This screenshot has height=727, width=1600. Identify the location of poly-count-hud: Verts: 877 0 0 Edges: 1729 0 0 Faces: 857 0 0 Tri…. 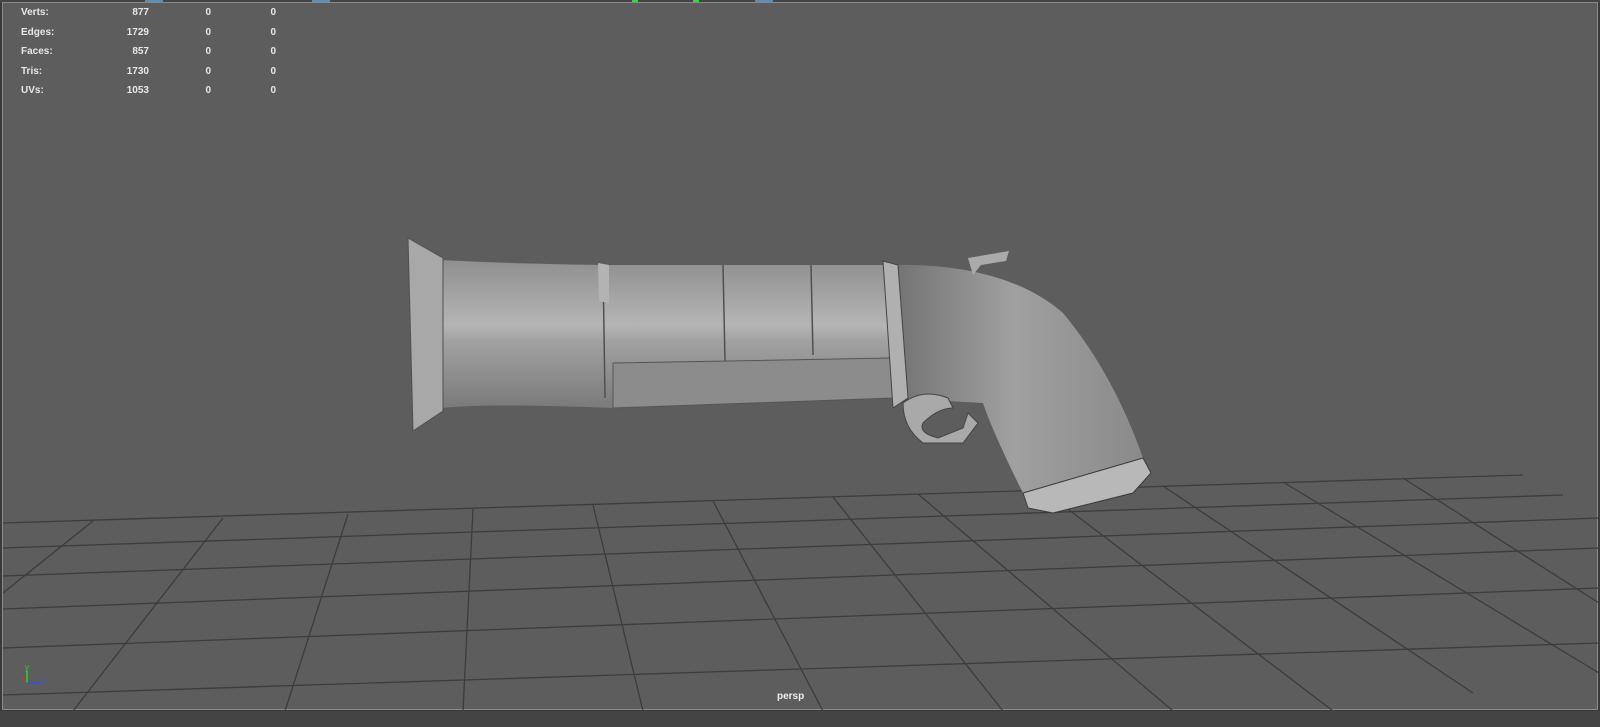
(149, 56).